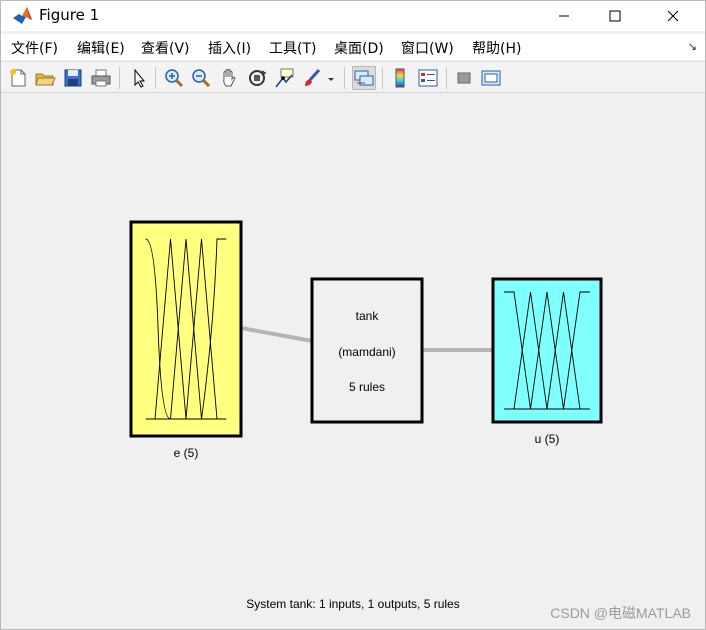  Describe the element at coordinates (547, 350) in the screenshot. I see `output-variable-block` at that location.